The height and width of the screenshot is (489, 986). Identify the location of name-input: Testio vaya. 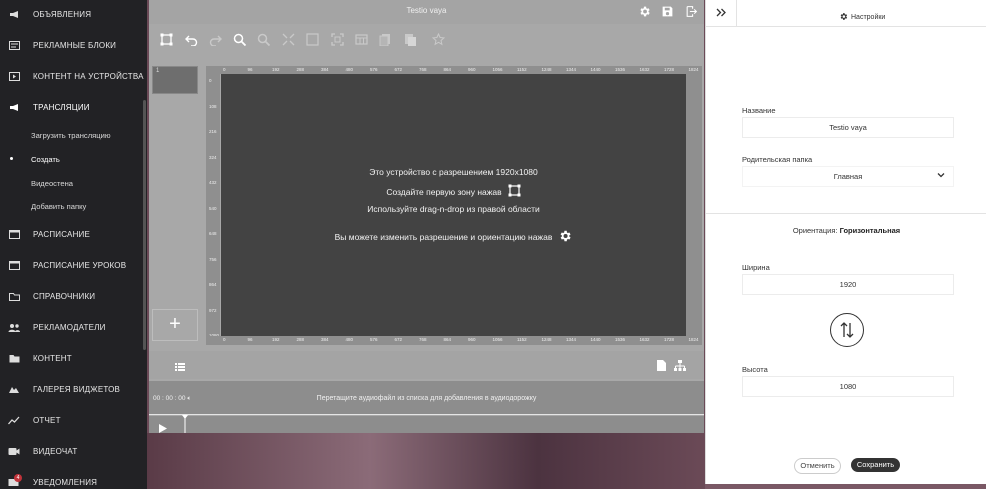
(848, 127).